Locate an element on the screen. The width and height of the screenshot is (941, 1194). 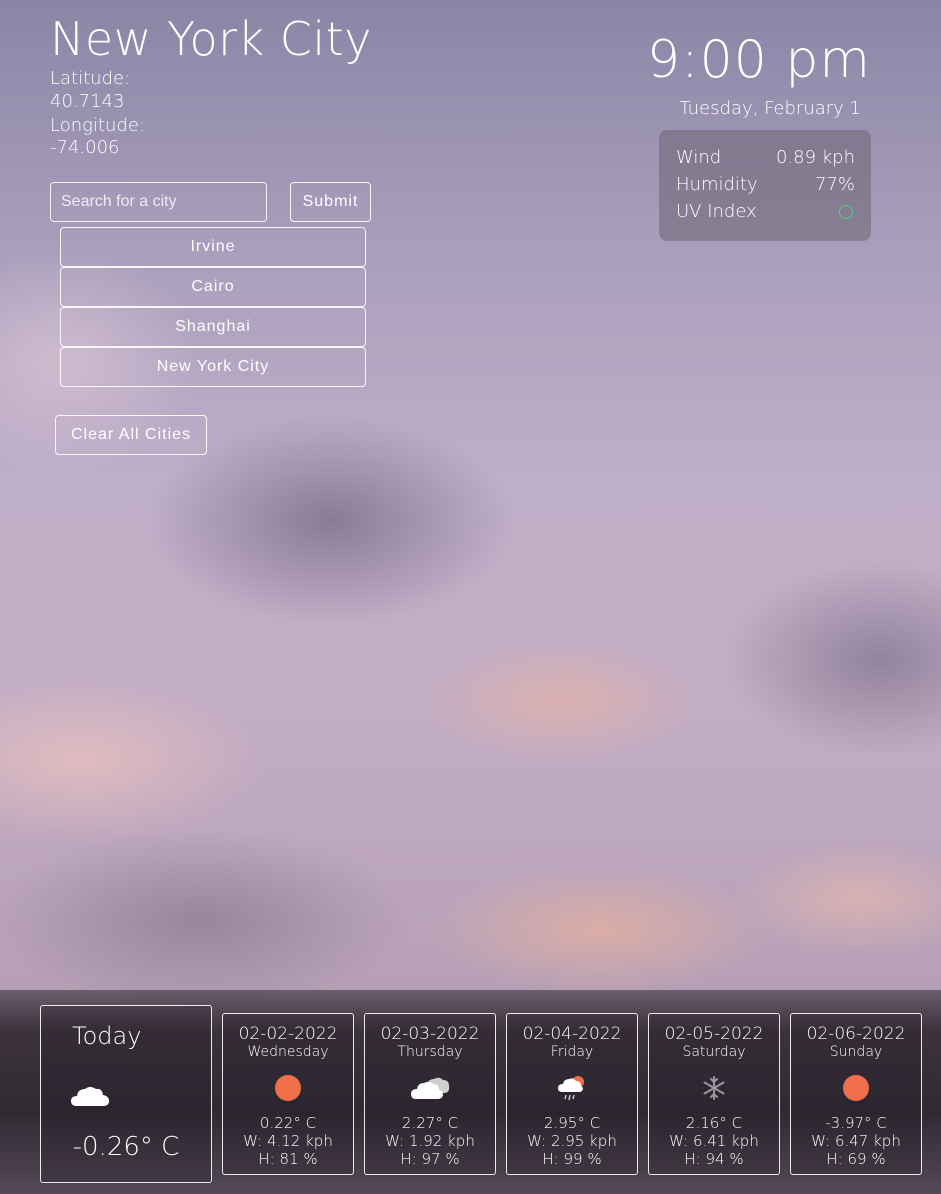
history-city-button: Shanghai is located at coordinates (213, 327).